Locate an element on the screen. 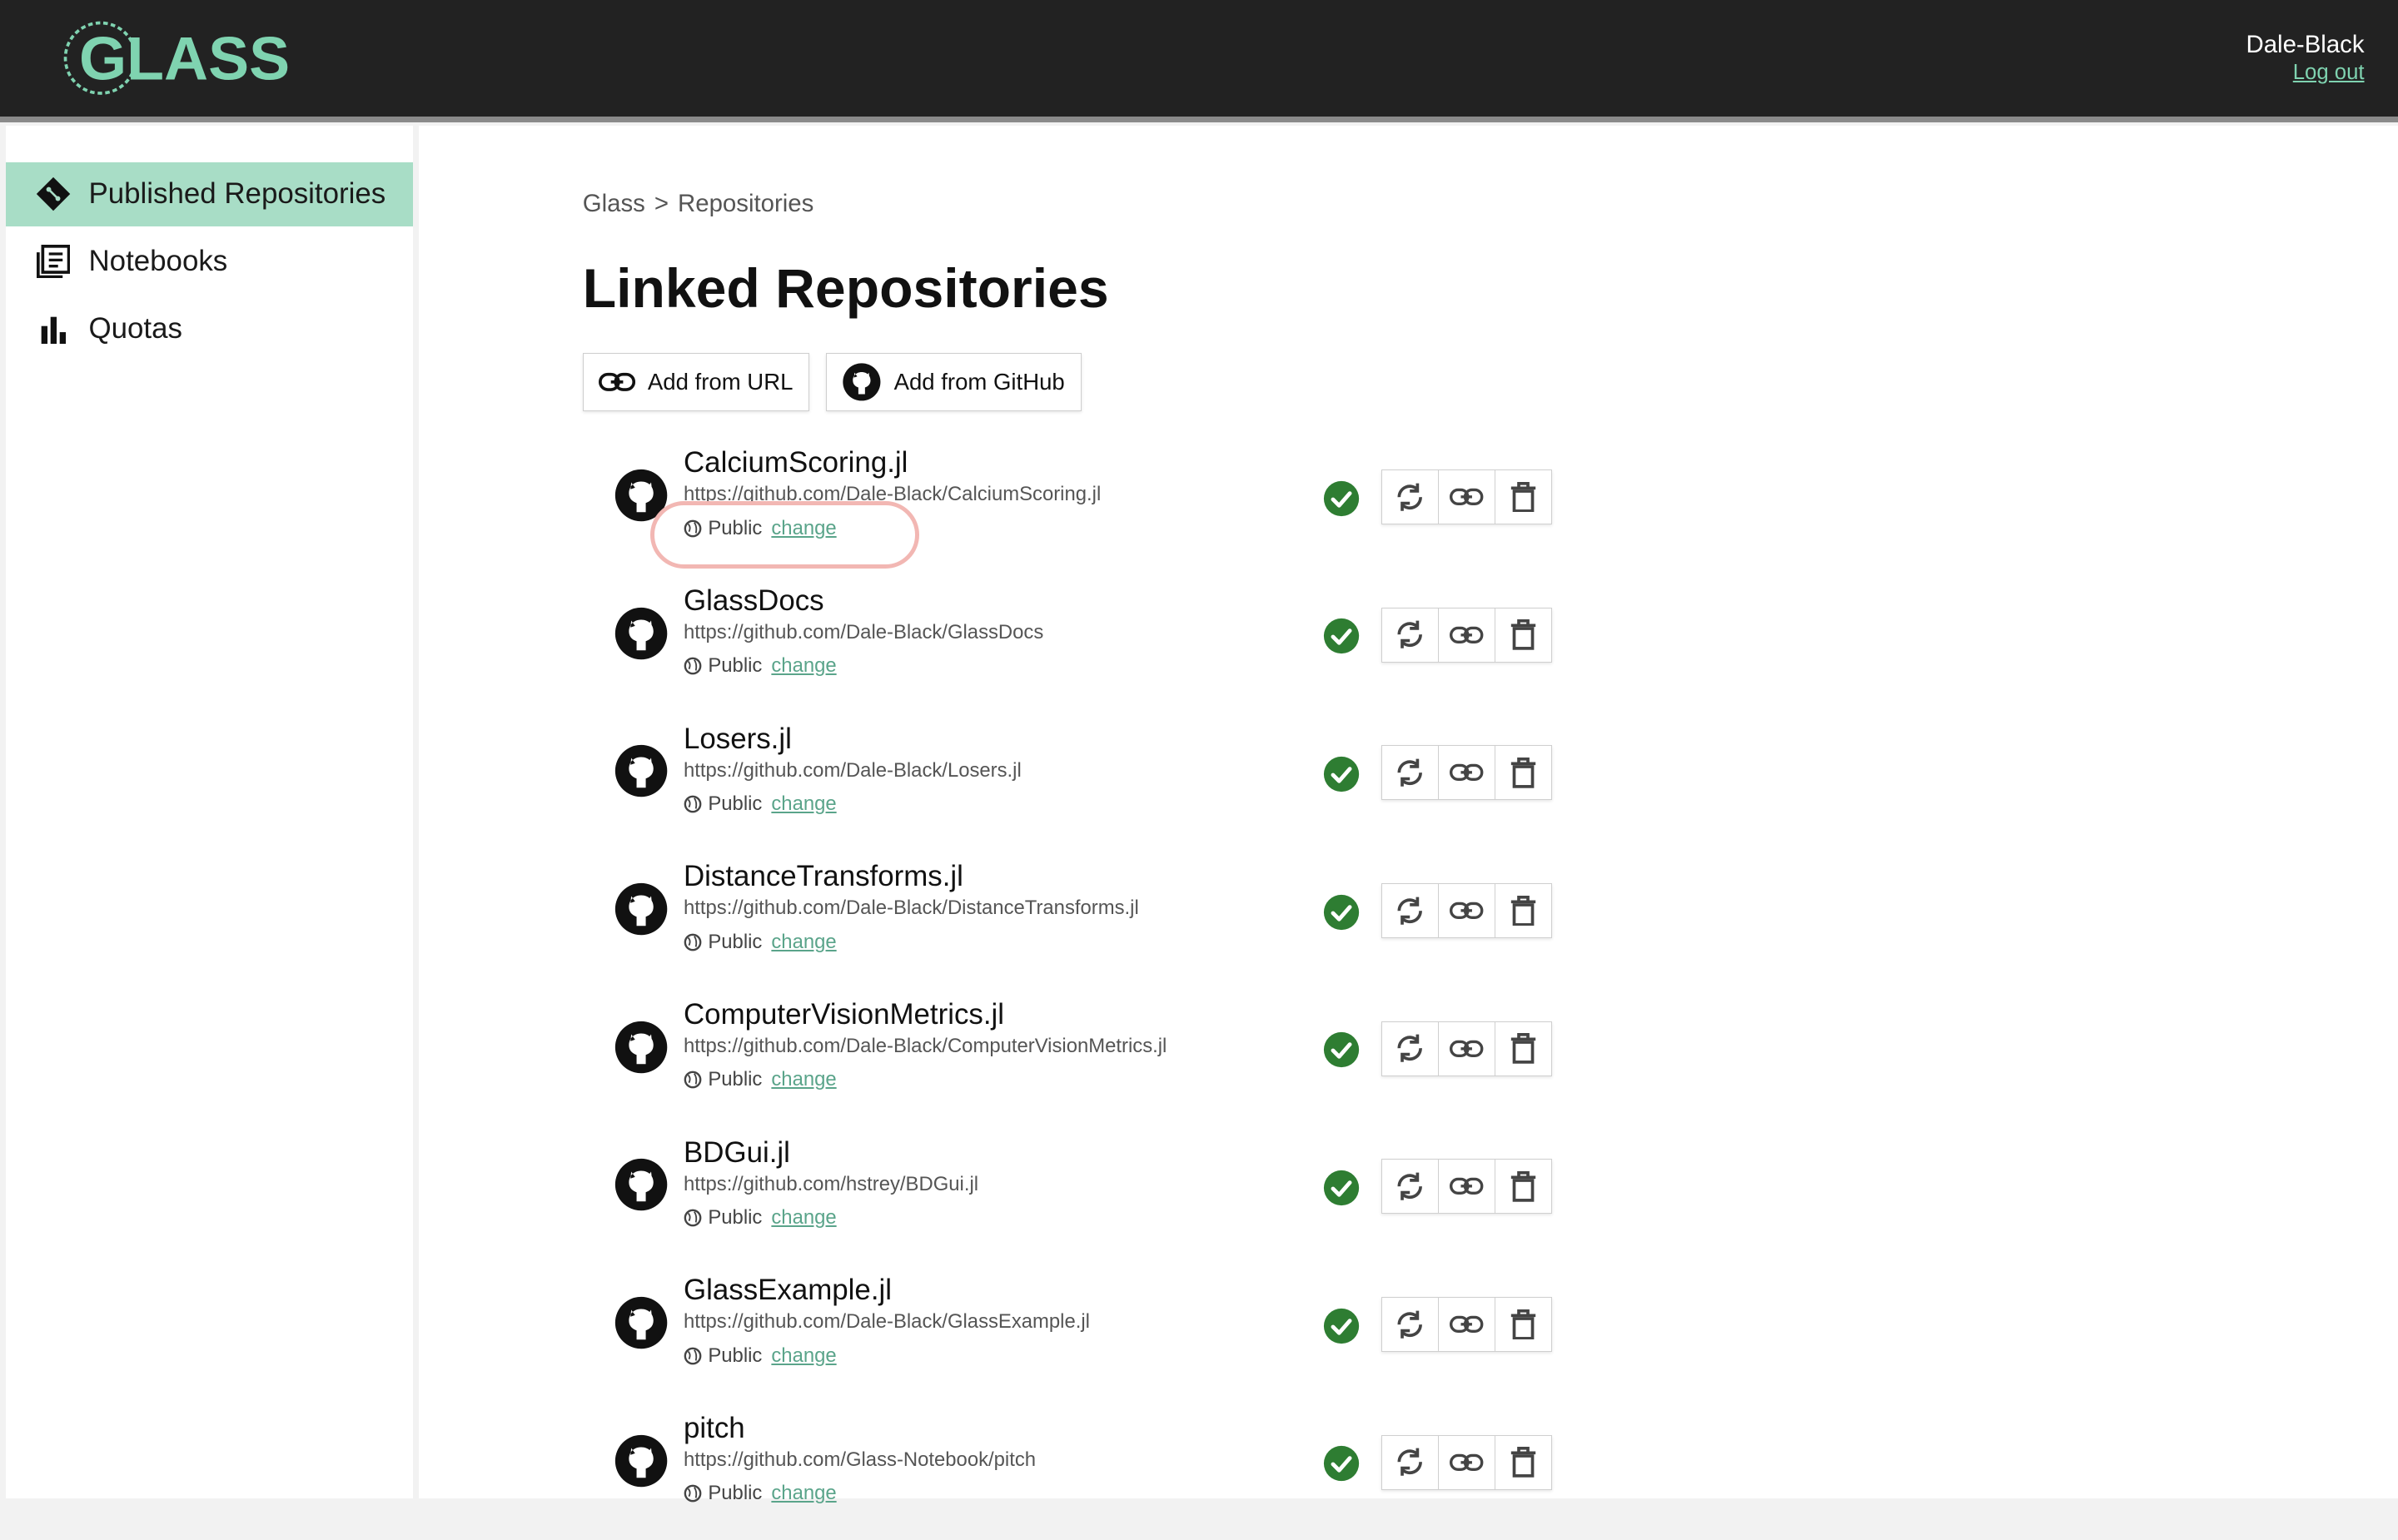 The width and height of the screenshot is (2398, 1540). repository-name: BDGui.jl is located at coordinates (737, 1153).